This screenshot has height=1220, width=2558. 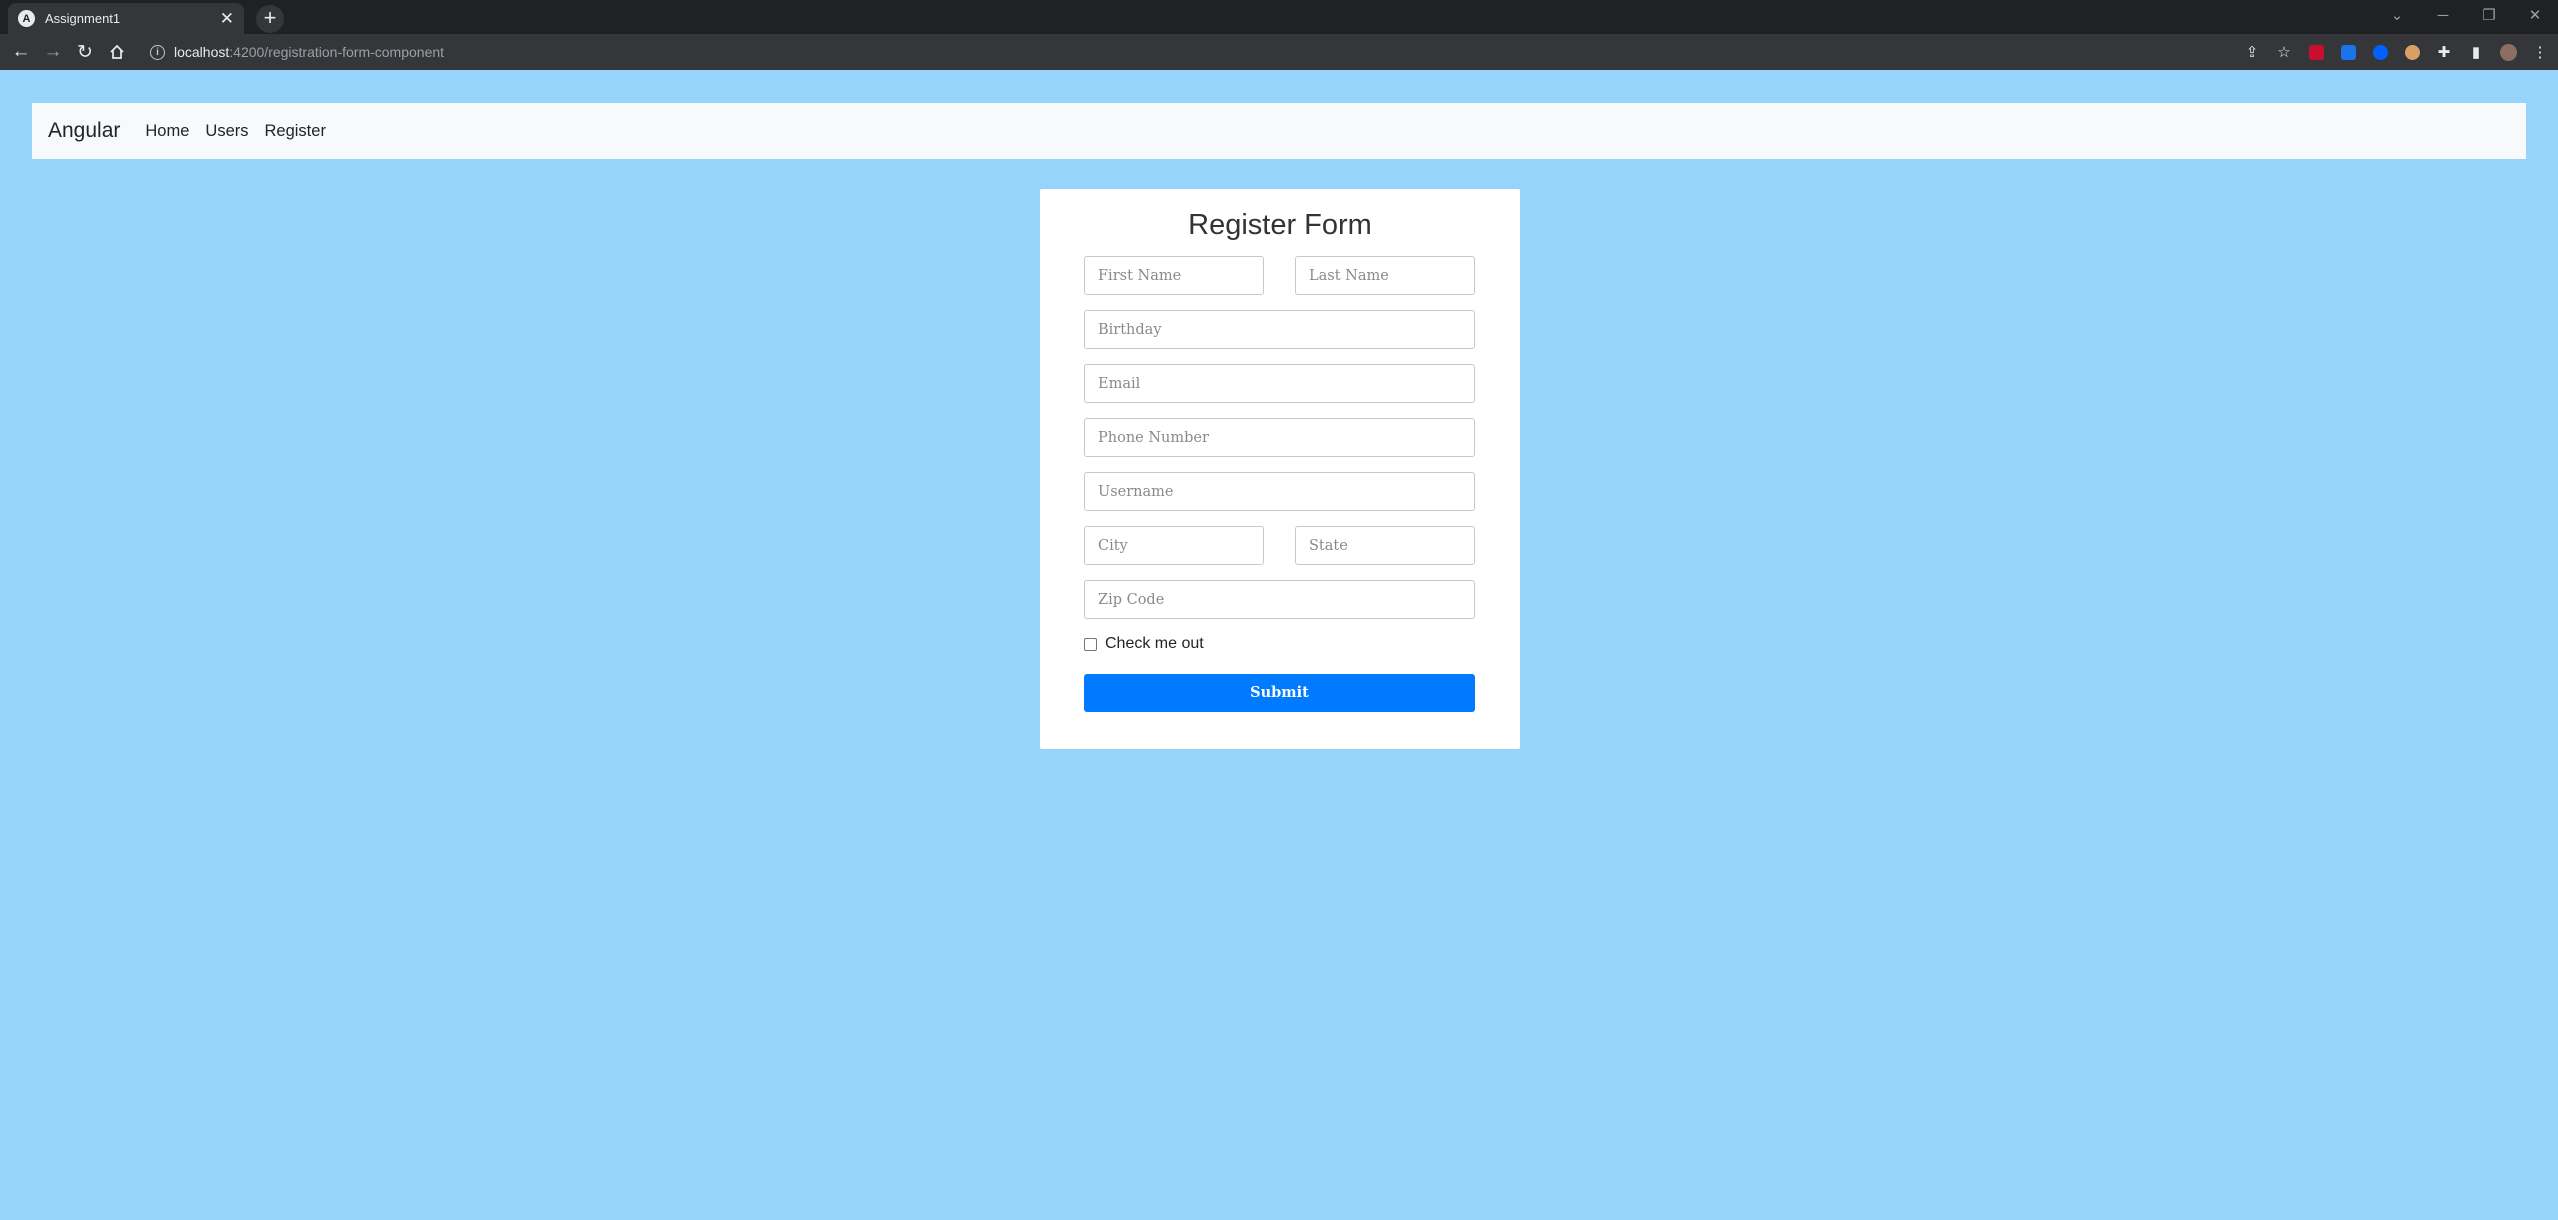 I want to click on window-close-icon: ✕, so click(x=2535, y=15).